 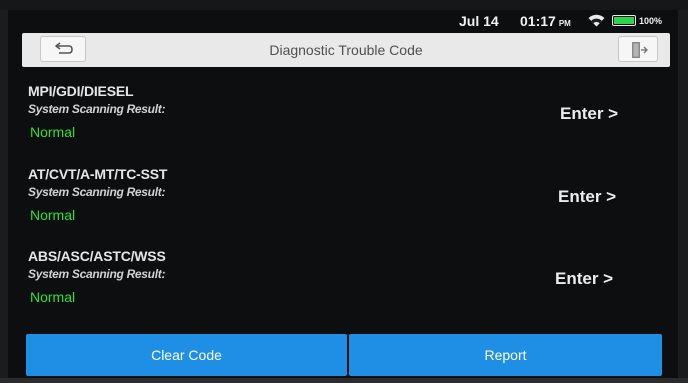 What do you see at coordinates (343, 21) in the screenshot?
I see `status-bar: Jul 14 01:17 PM 100%` at bounding box center [343, 21].